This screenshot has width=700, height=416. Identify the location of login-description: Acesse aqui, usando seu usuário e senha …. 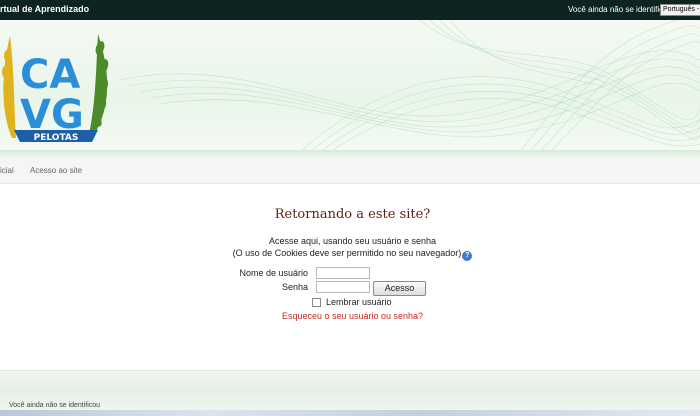
(352, 248).